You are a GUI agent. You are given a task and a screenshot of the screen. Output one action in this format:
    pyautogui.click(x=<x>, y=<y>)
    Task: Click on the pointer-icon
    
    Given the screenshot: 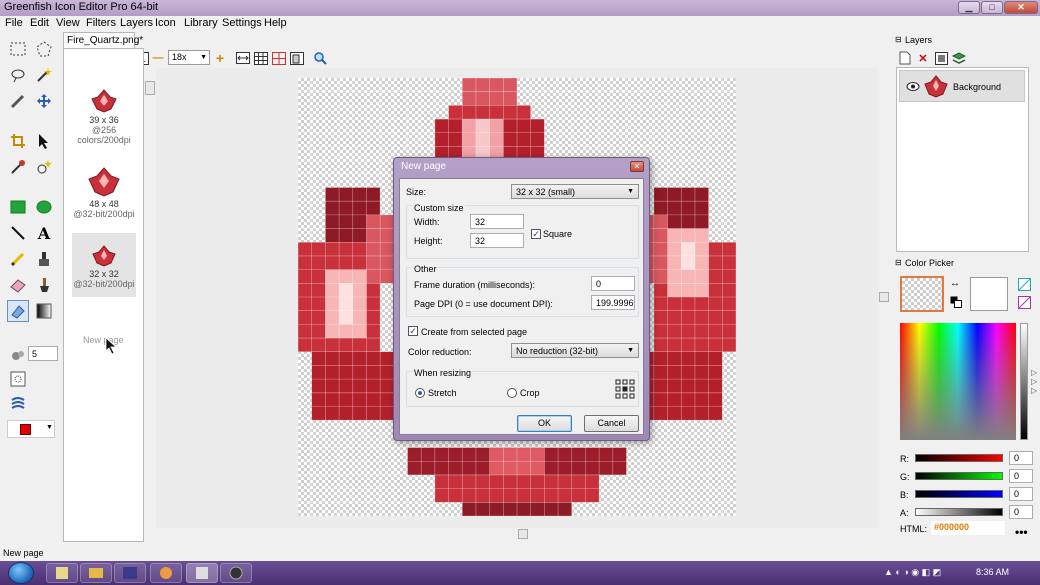 What is the action you would take?
    pyautogui.click(x=44, y=141)
    